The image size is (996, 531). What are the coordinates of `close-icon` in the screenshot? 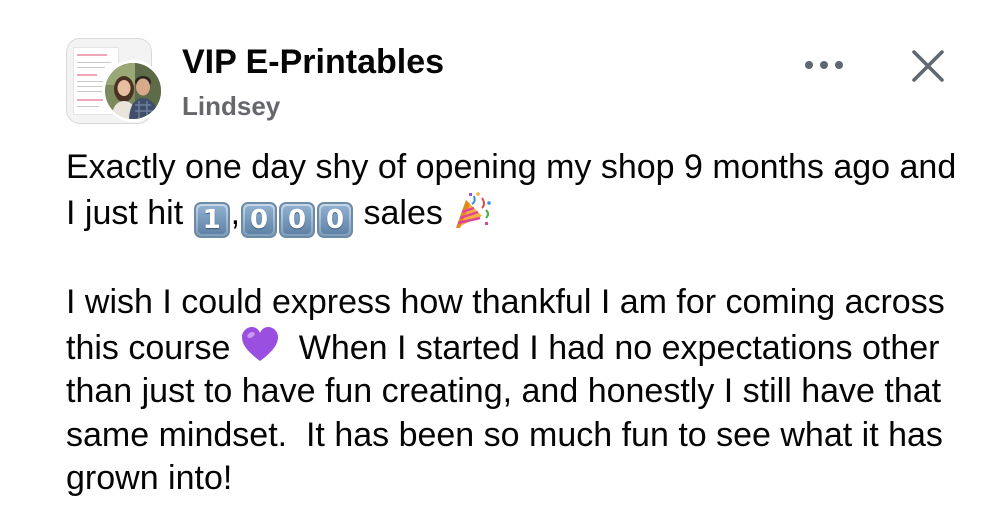 It's located at (928, 66).